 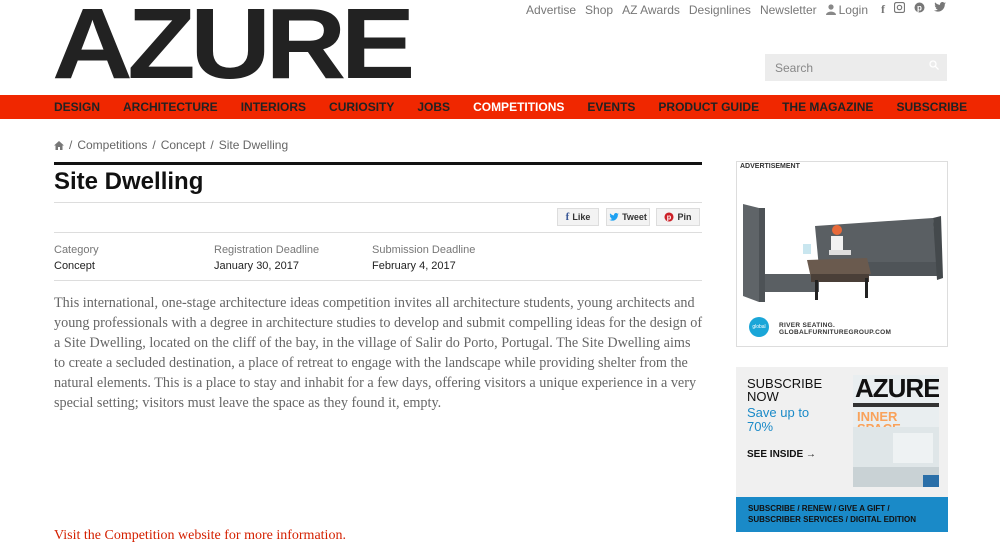 I want to click on subscribe-title-line2: NOW, so click(x=763, y=396).